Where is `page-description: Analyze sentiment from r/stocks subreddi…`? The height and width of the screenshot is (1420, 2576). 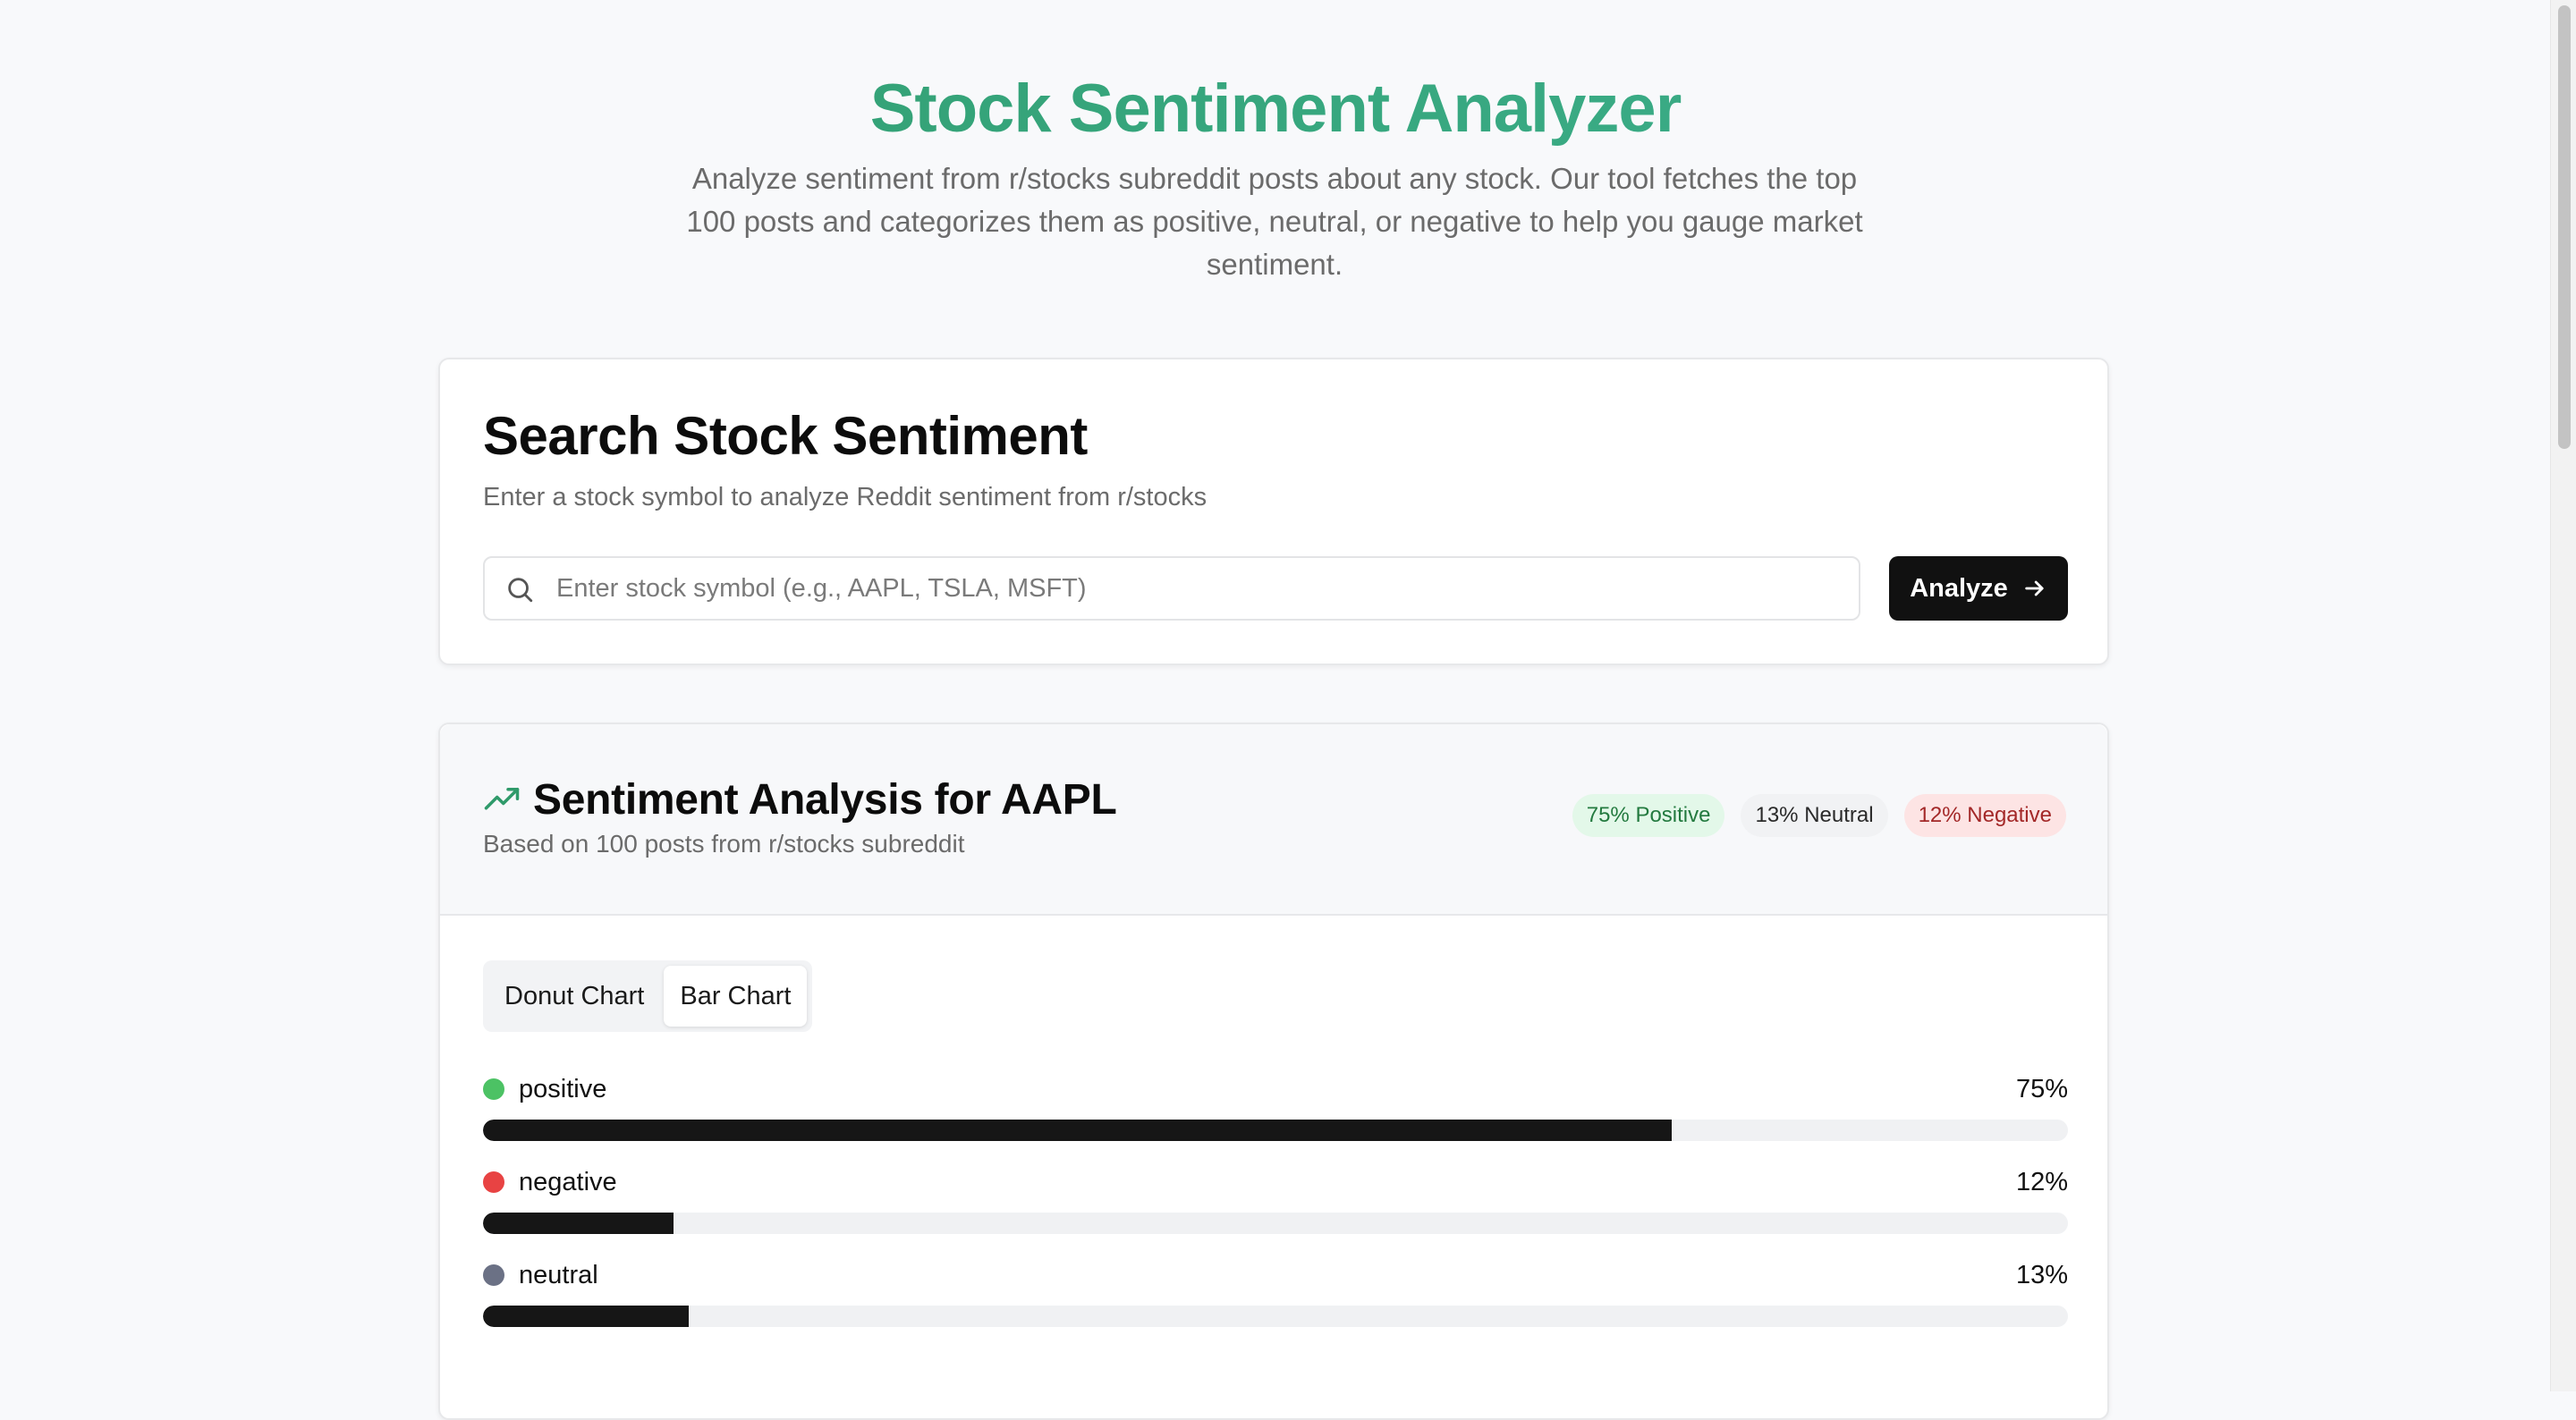
page-description: Analyze sentiment from r/stocks subreddi… is located at coordinates (1274, 222).